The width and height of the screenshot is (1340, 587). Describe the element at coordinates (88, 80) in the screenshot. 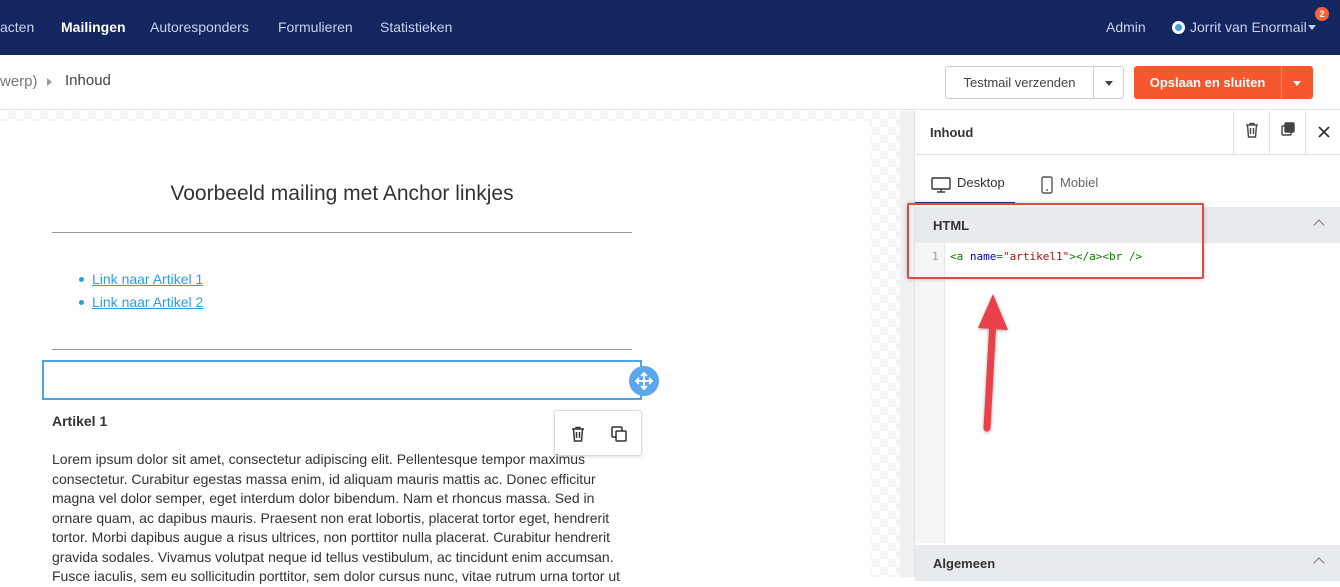

I see `breadcrumb-current: Inhoud` at that location.